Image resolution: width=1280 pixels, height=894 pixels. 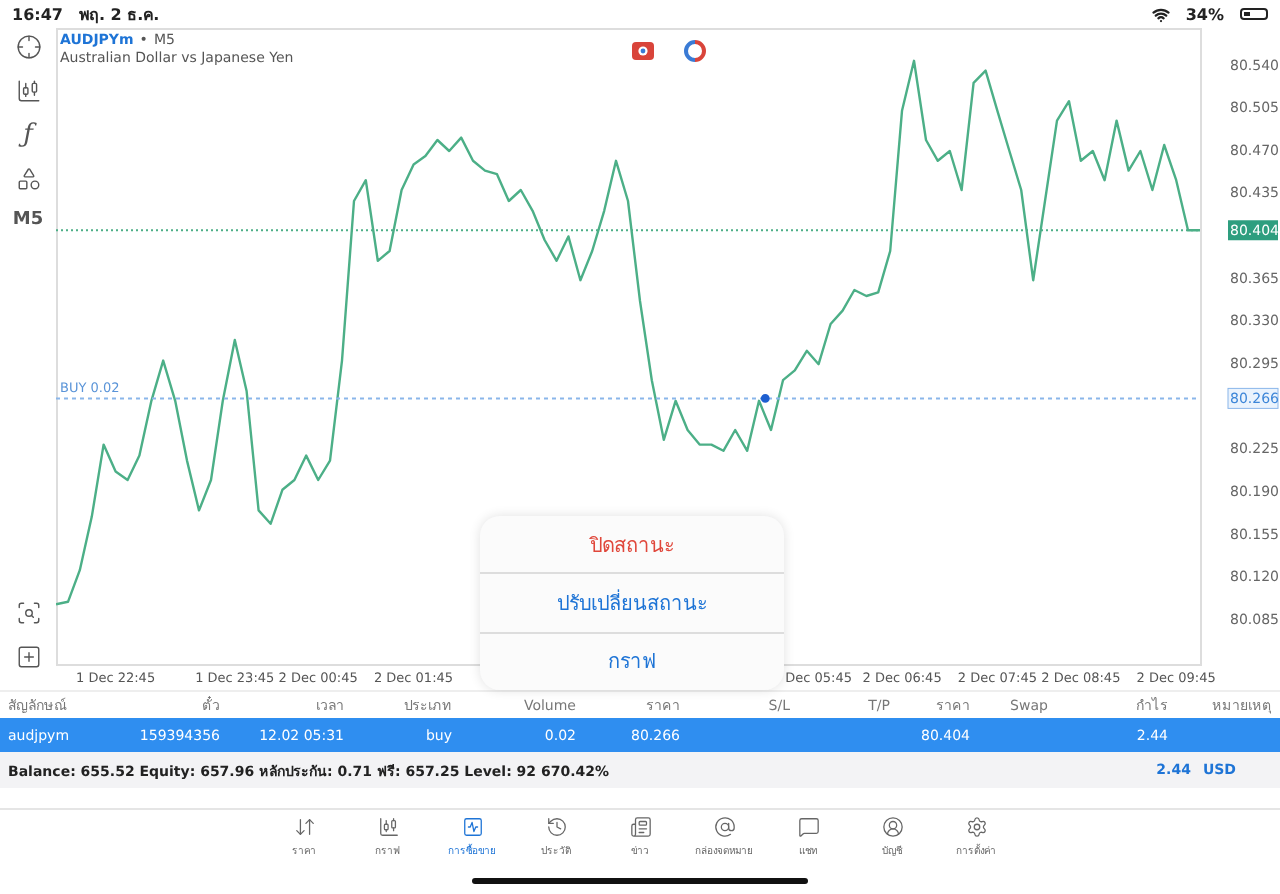 What do you see at coordinates (28, 613) in the screenshot?
I see `zoom-icon` at bounding box center [28, 613].